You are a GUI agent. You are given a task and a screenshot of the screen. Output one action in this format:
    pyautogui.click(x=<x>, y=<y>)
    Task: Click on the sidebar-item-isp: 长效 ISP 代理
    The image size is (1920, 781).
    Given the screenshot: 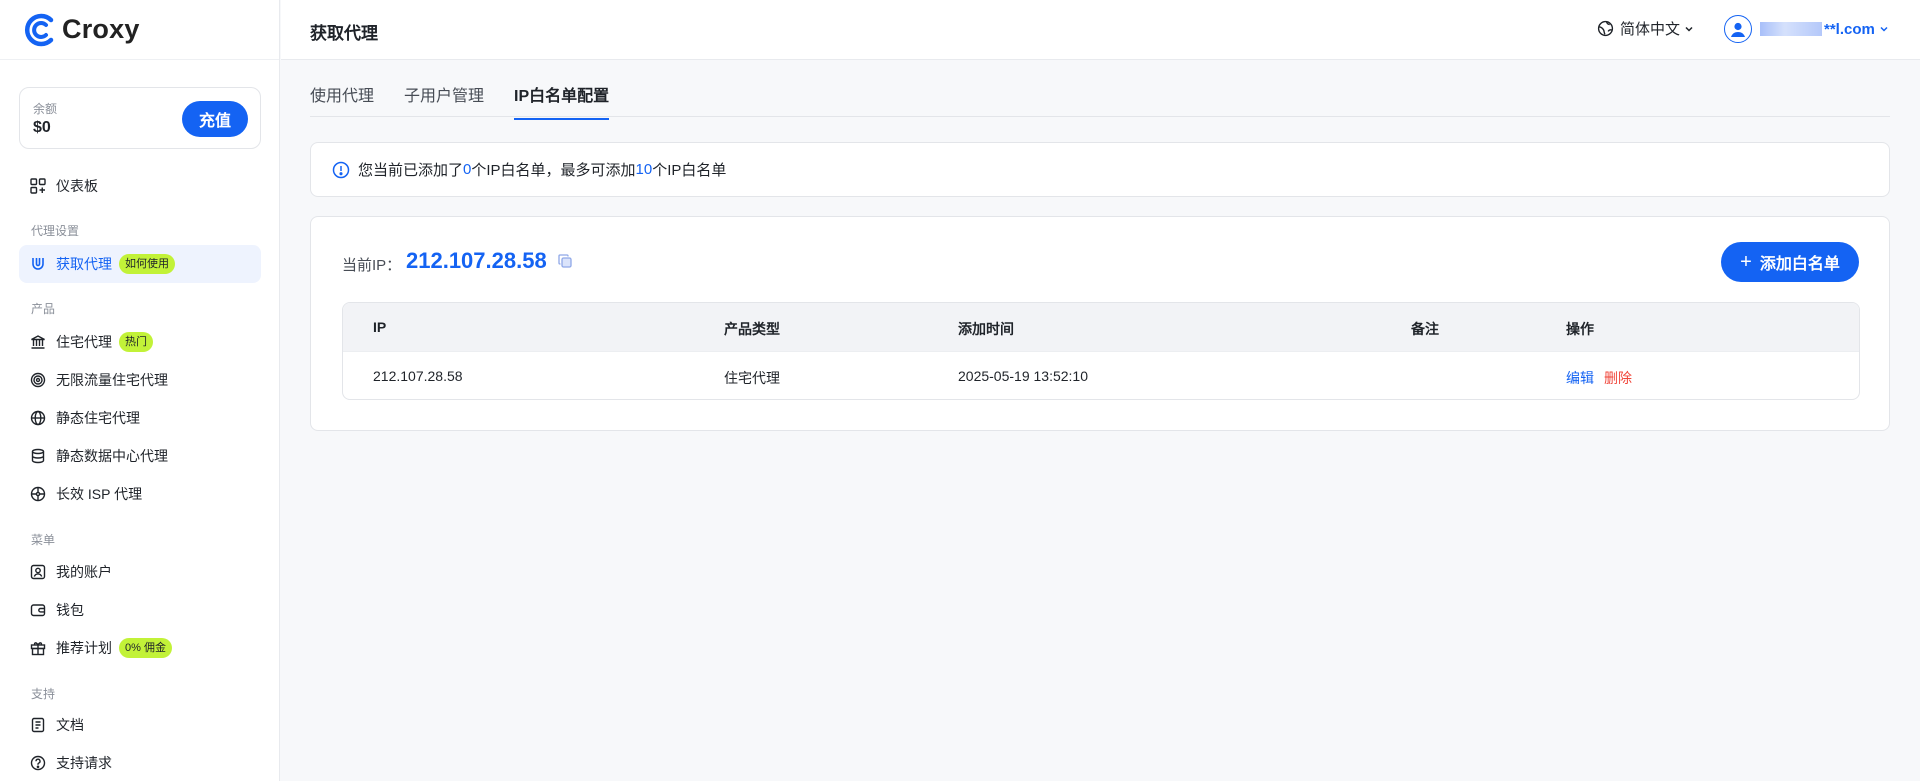 What is the action you would take?
    pyautogui.click(x=140, y=494)
    